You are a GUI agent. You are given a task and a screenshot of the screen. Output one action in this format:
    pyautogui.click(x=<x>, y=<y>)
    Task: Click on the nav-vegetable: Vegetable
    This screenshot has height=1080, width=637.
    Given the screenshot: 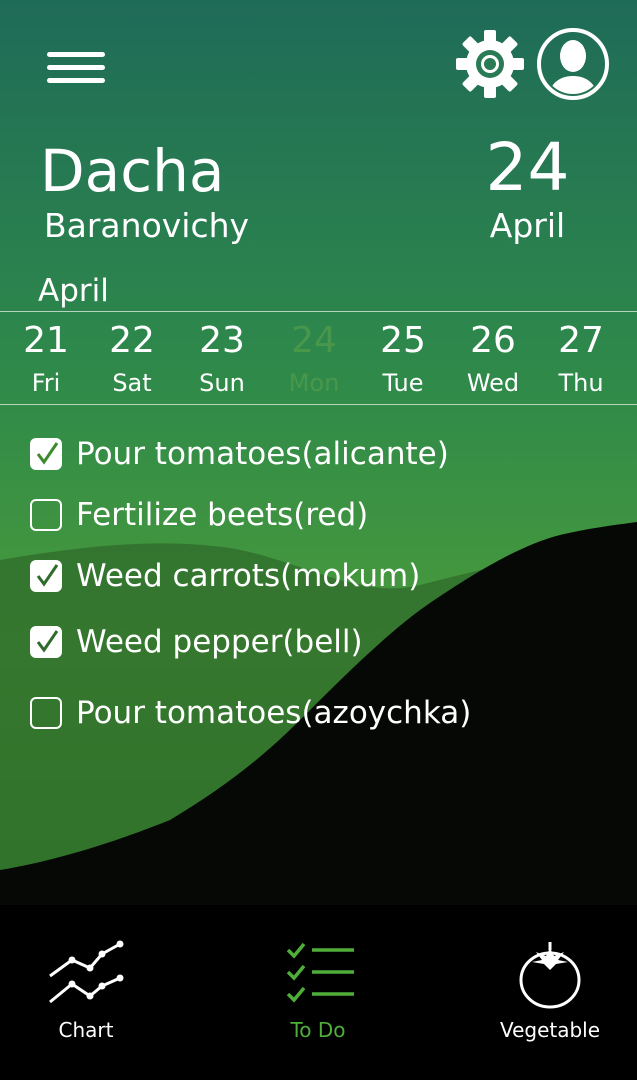 What is the action you would take?
    pyautogui.click(x=550, y=992)
    